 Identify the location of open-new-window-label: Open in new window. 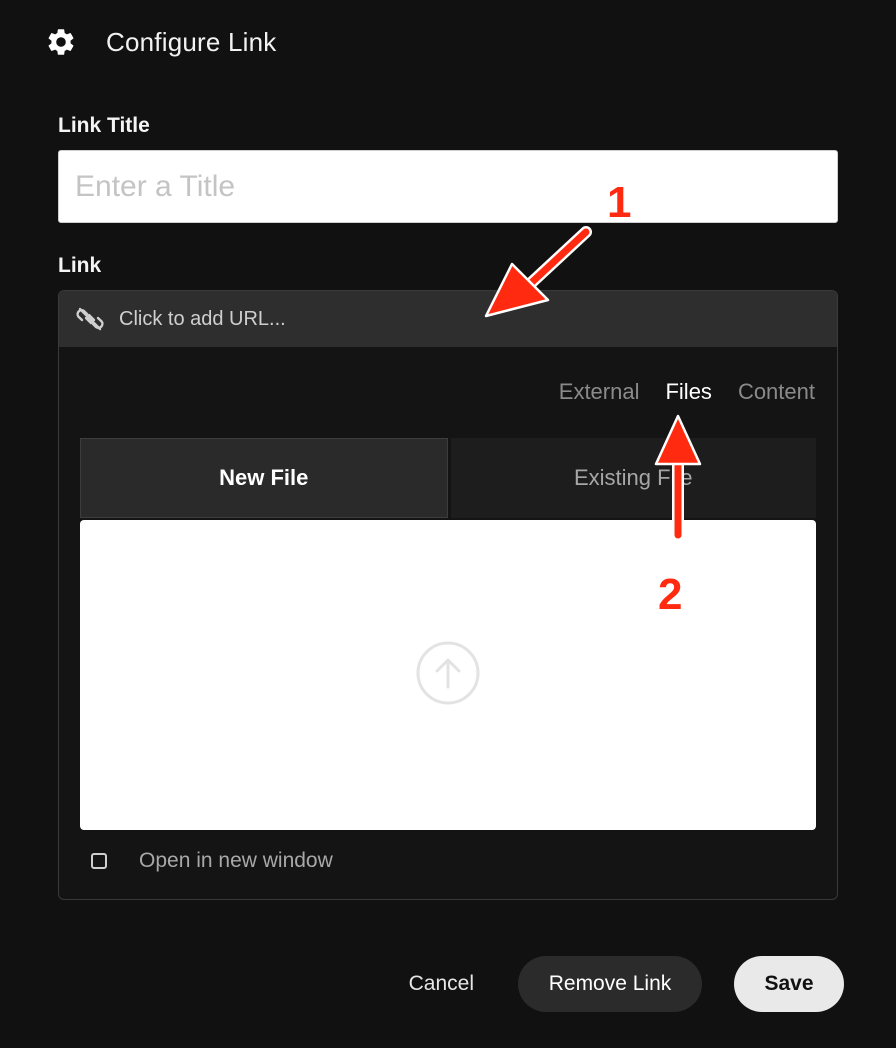
(236, 860).